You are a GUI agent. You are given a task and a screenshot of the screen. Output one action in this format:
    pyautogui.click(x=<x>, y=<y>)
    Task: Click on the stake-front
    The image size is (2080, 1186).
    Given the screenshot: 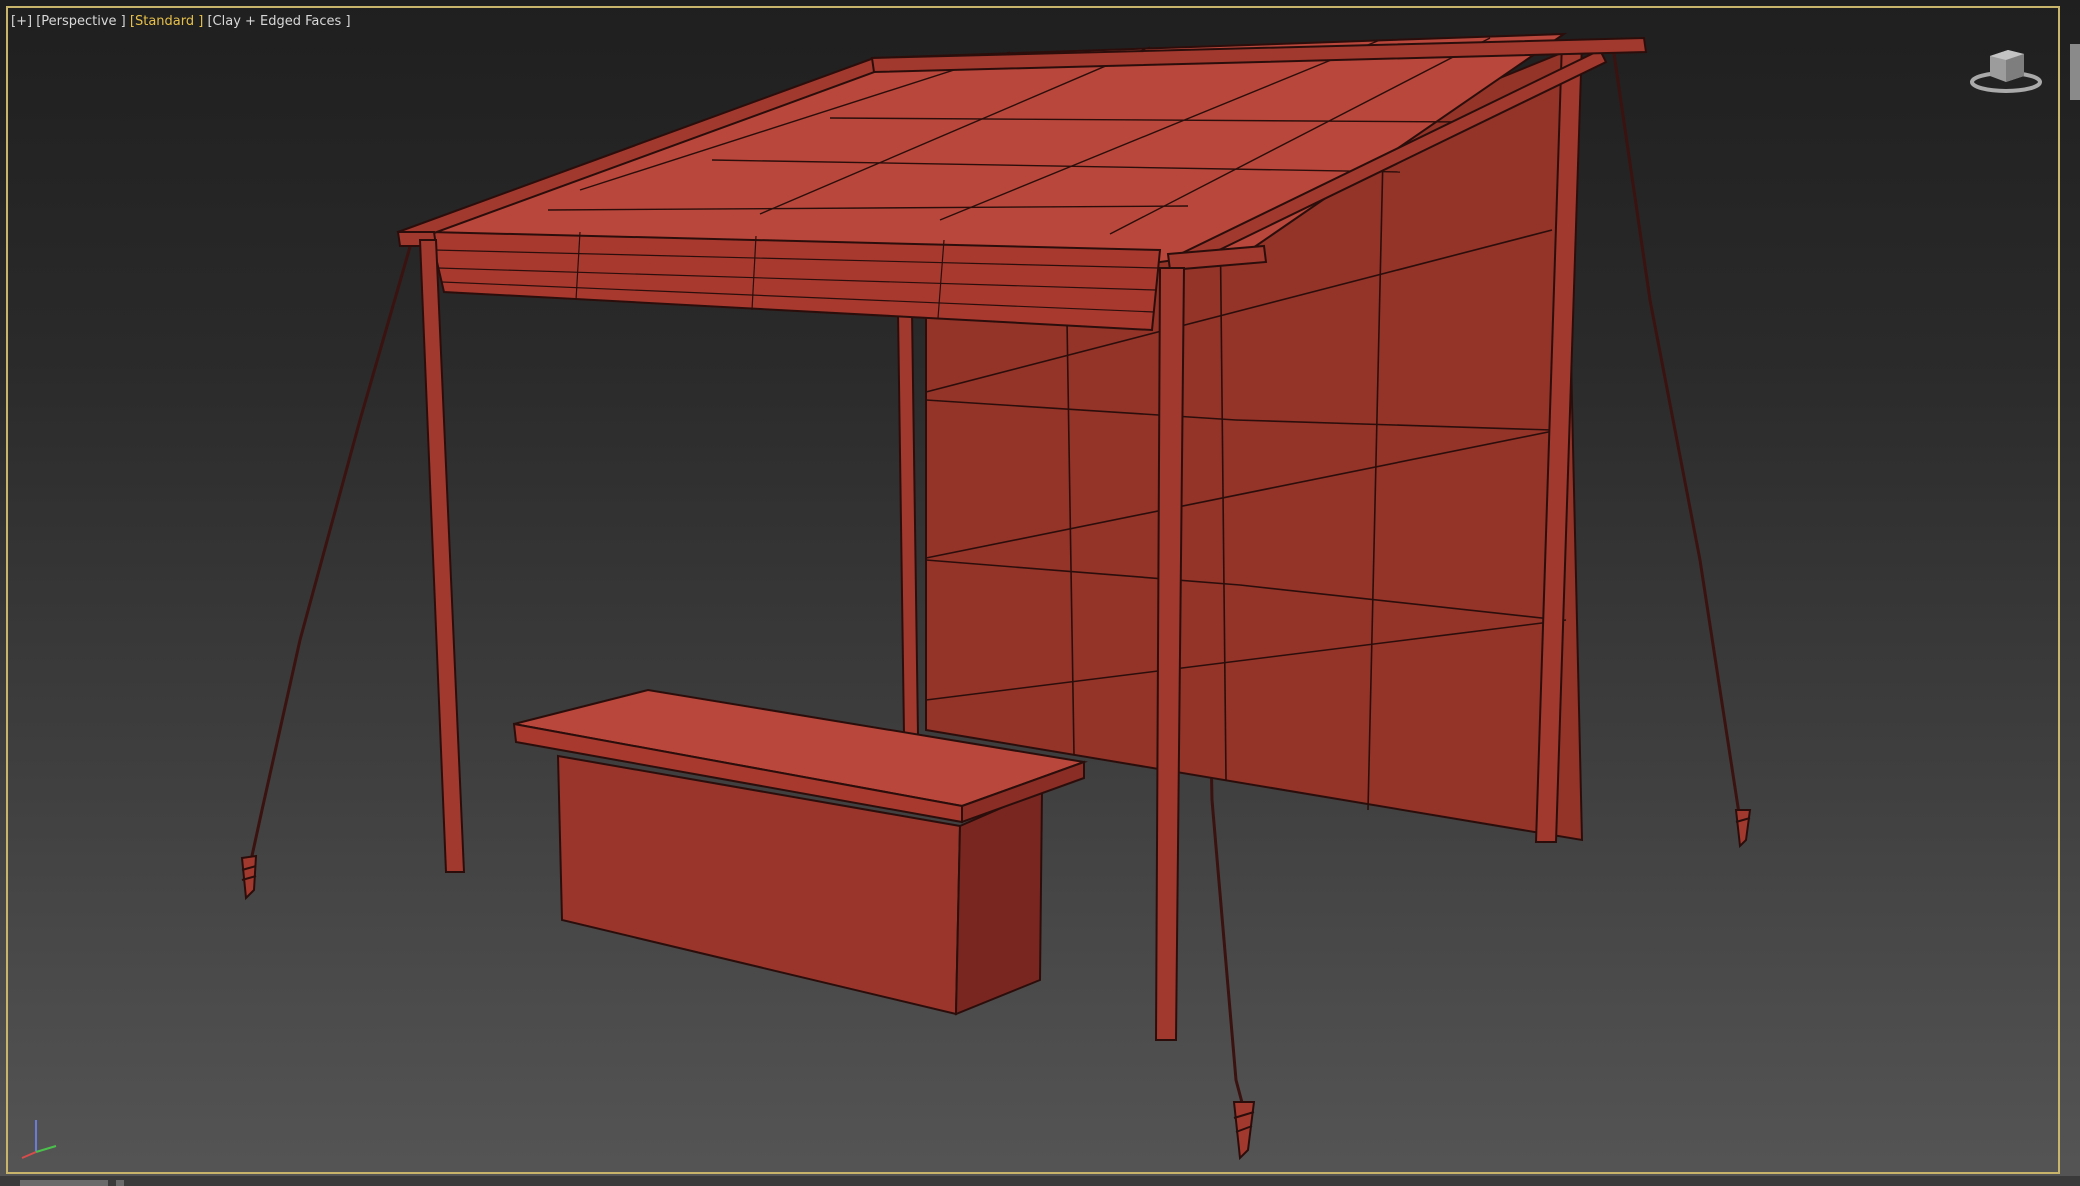 What is the action you would take?
    pyautogui.click(x=1244, y=1131)
    